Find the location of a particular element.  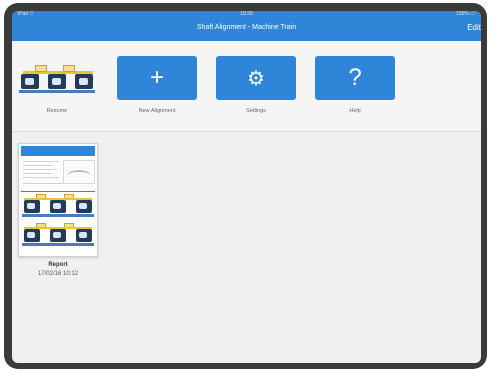

machine-diagram is located at coordinates (57, 78).